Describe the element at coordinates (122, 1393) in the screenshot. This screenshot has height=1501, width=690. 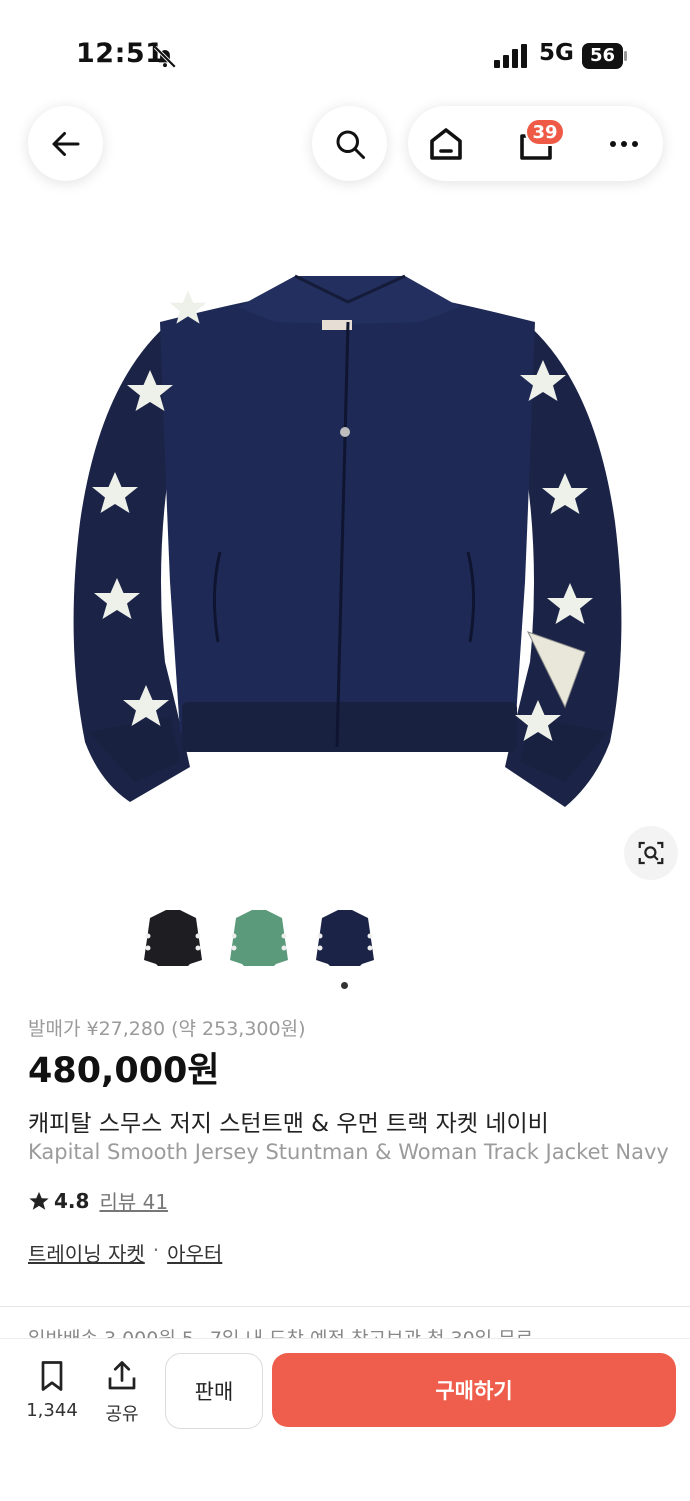
I see `share-button: 공유` at that location.